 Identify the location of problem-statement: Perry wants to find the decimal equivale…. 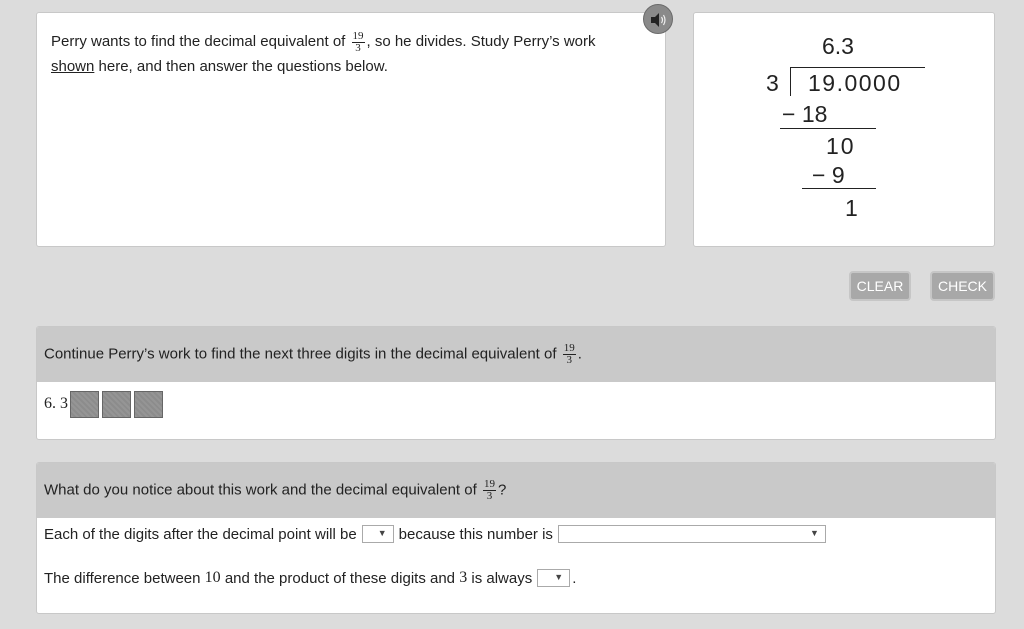
(346, 54).